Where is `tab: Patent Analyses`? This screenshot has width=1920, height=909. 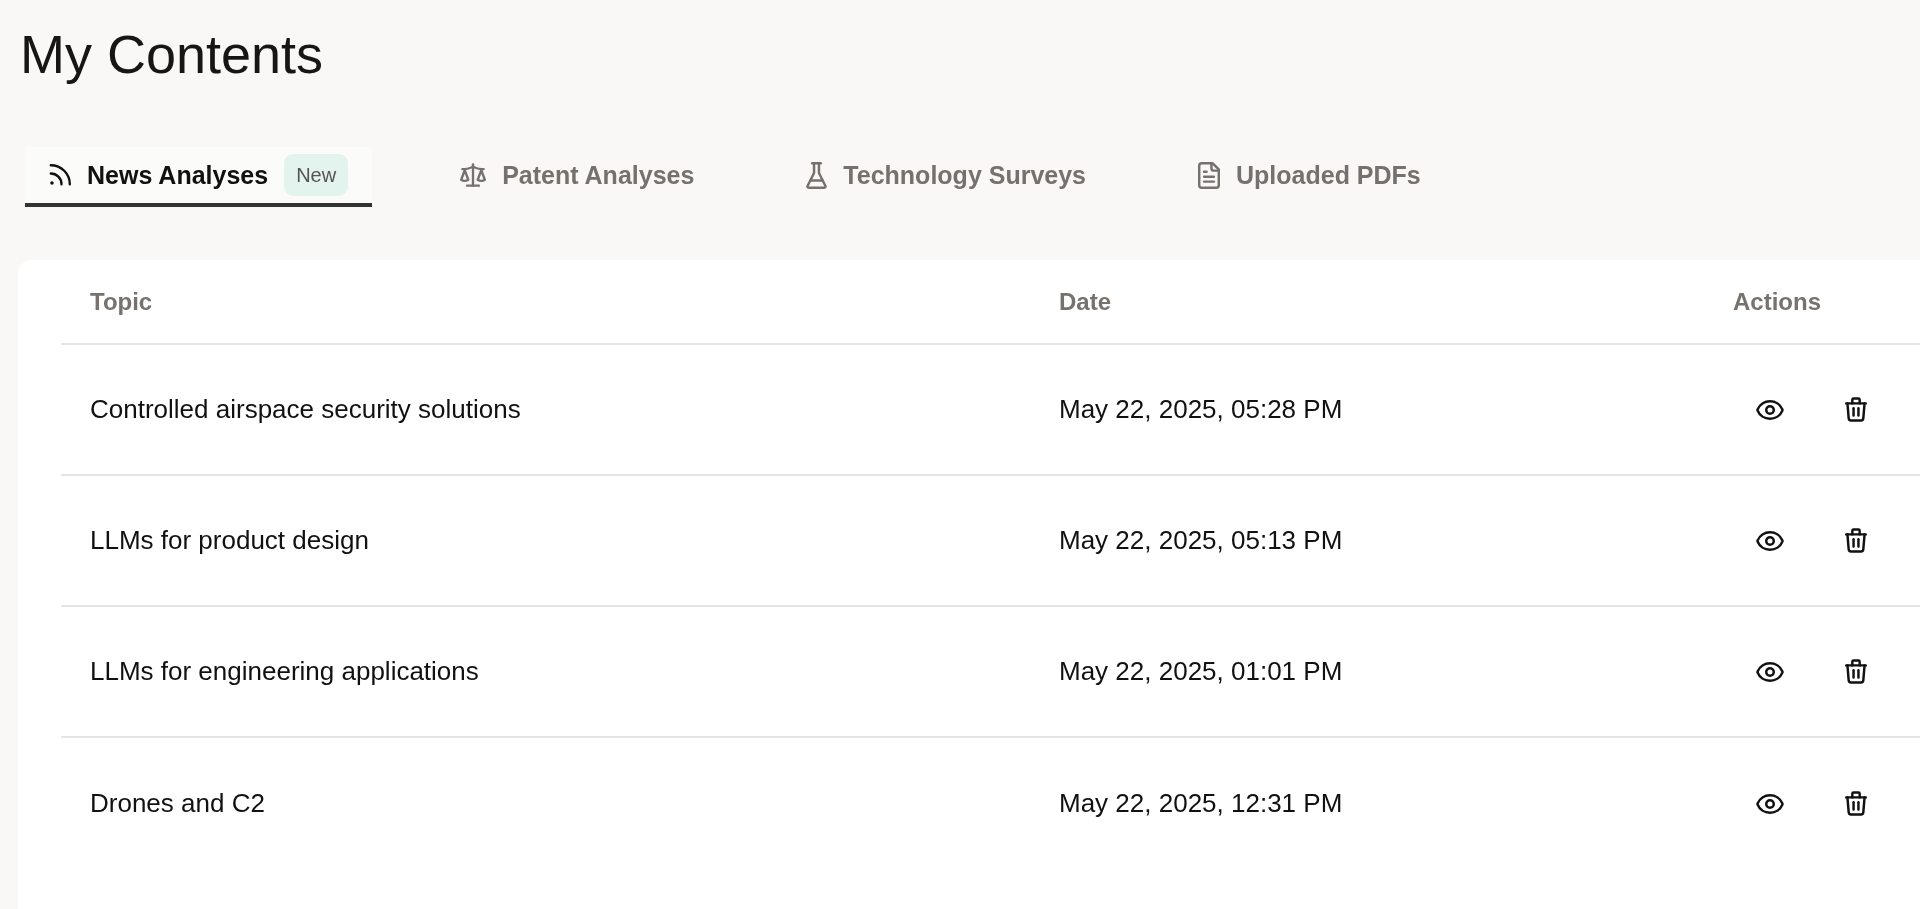 tab: Patent Analyses is located at coordinates (577, 177).